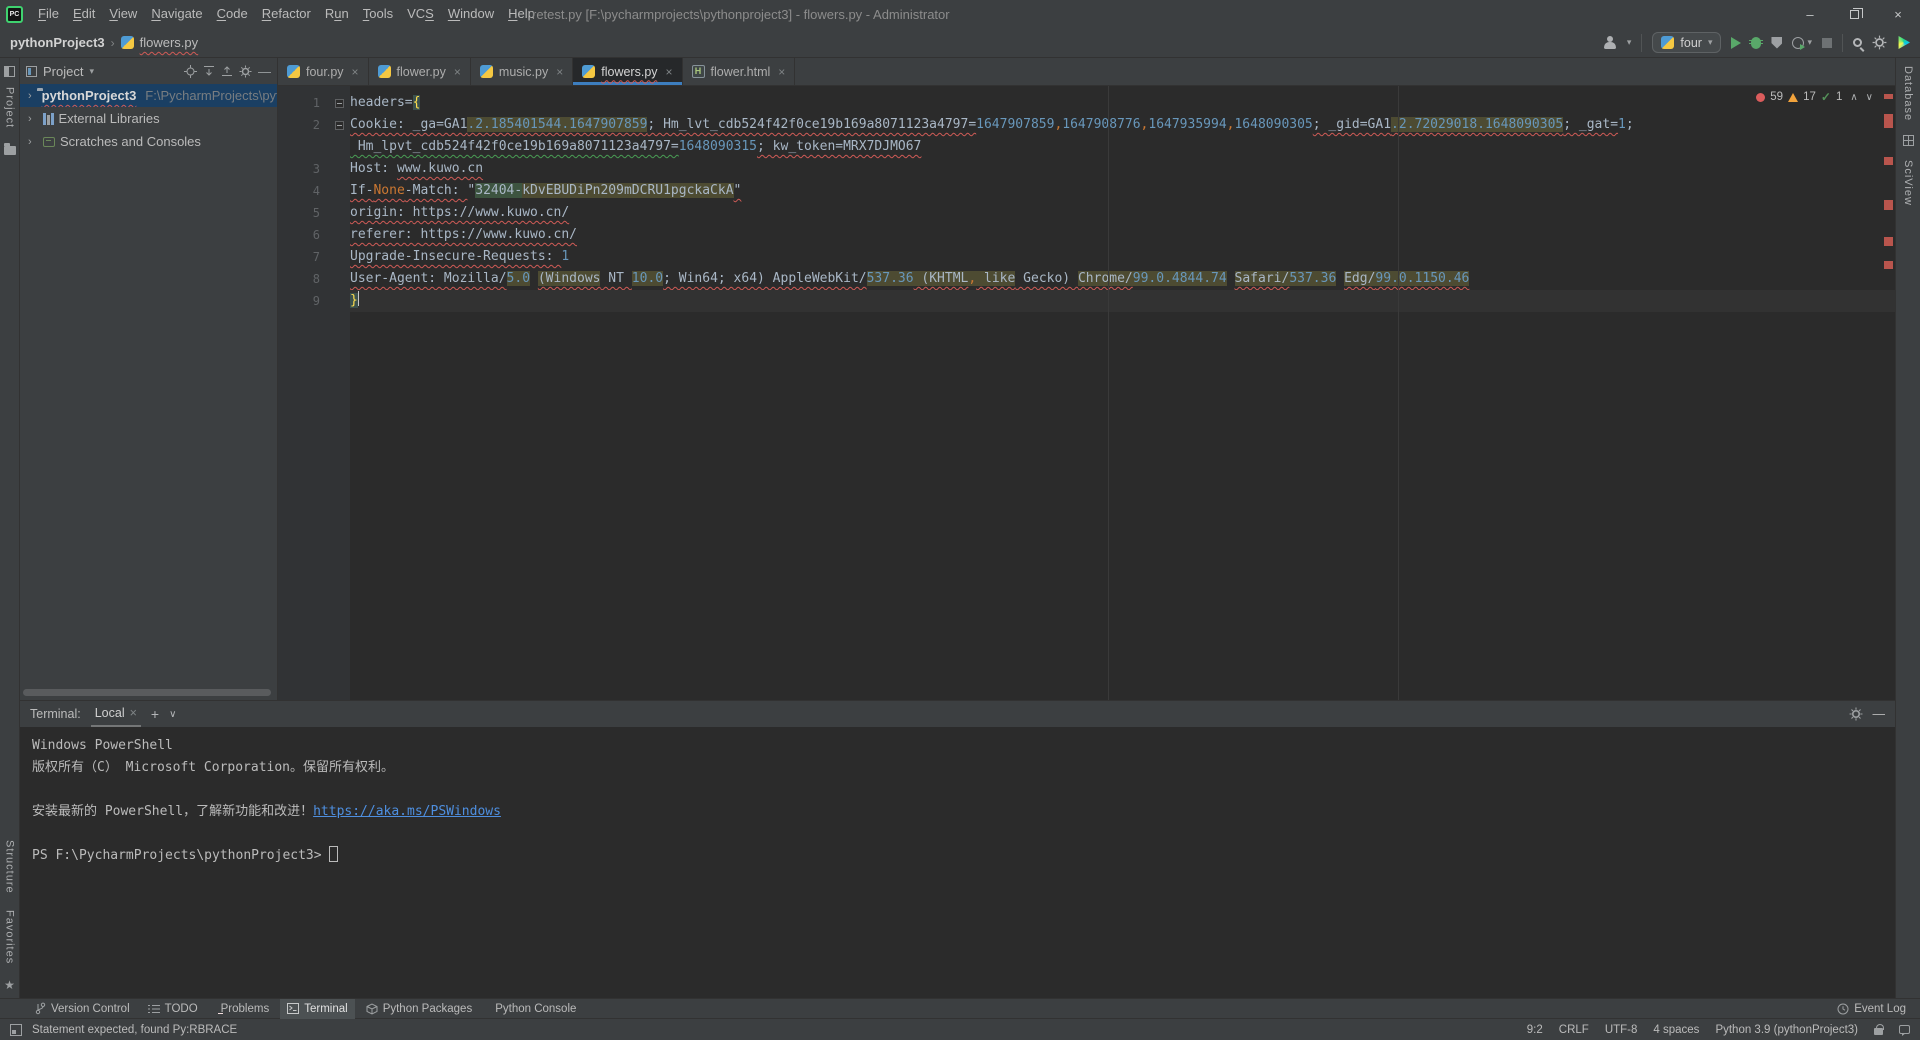  Describe the element at coordinates (1904, 42) in the screenshot. I see `ide-features-icon` at that location.